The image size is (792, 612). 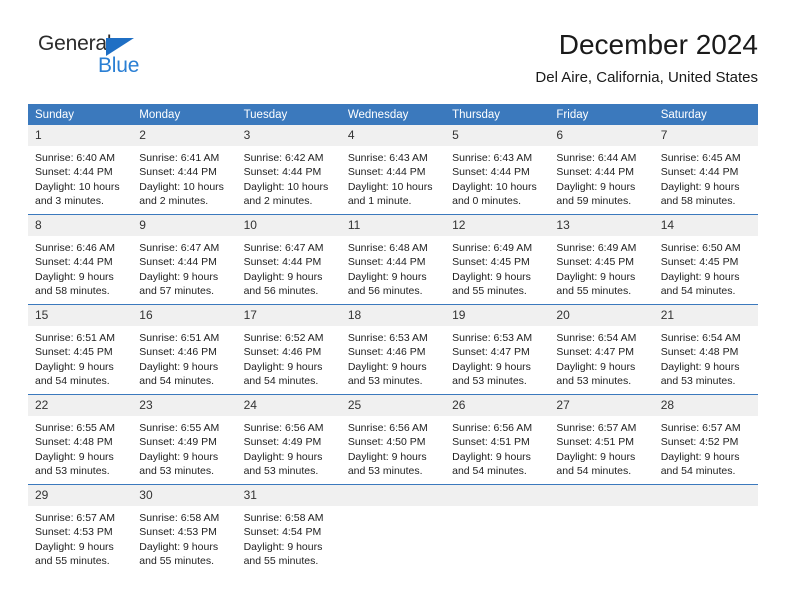 I want to click on sunrise-text: Sunrise: 6:51 AM, so click(x=179, y=338).